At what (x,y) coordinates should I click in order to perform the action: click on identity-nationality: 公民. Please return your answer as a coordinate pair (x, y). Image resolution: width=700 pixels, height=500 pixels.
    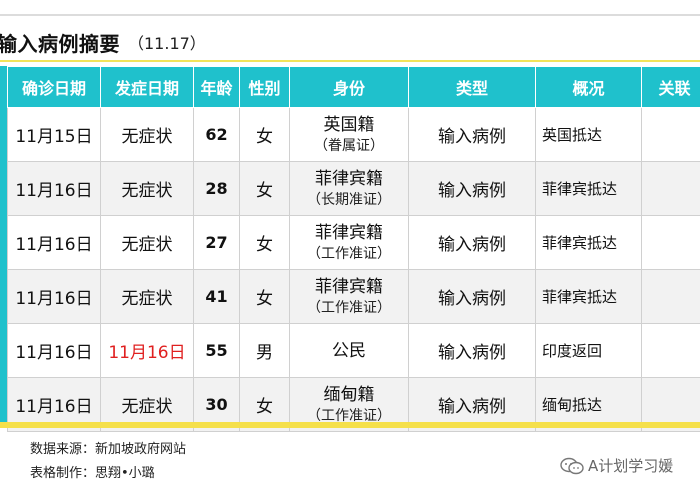
    Looking at the image, I should click on (349, 350).